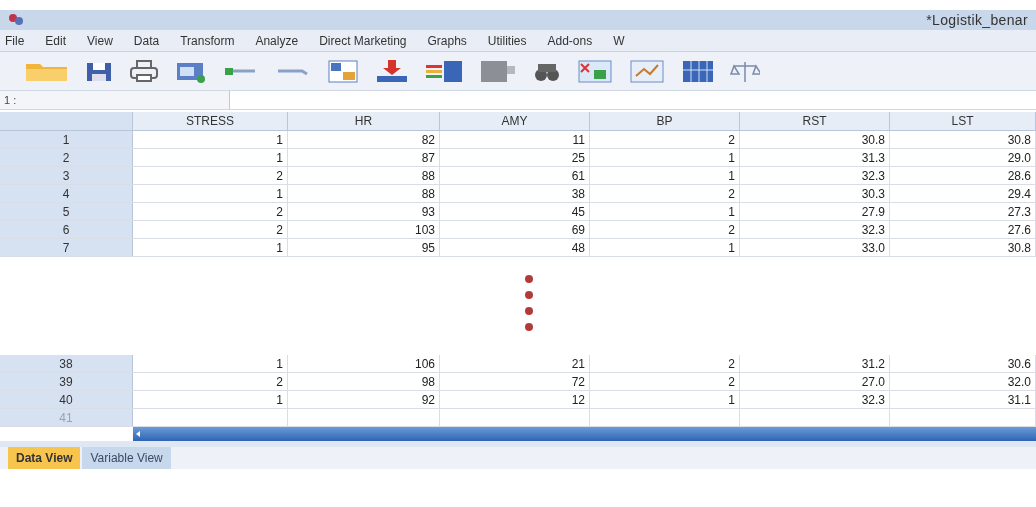 The image size is (1036, 507). I want to click on row-number: 39, so click(66, 381).